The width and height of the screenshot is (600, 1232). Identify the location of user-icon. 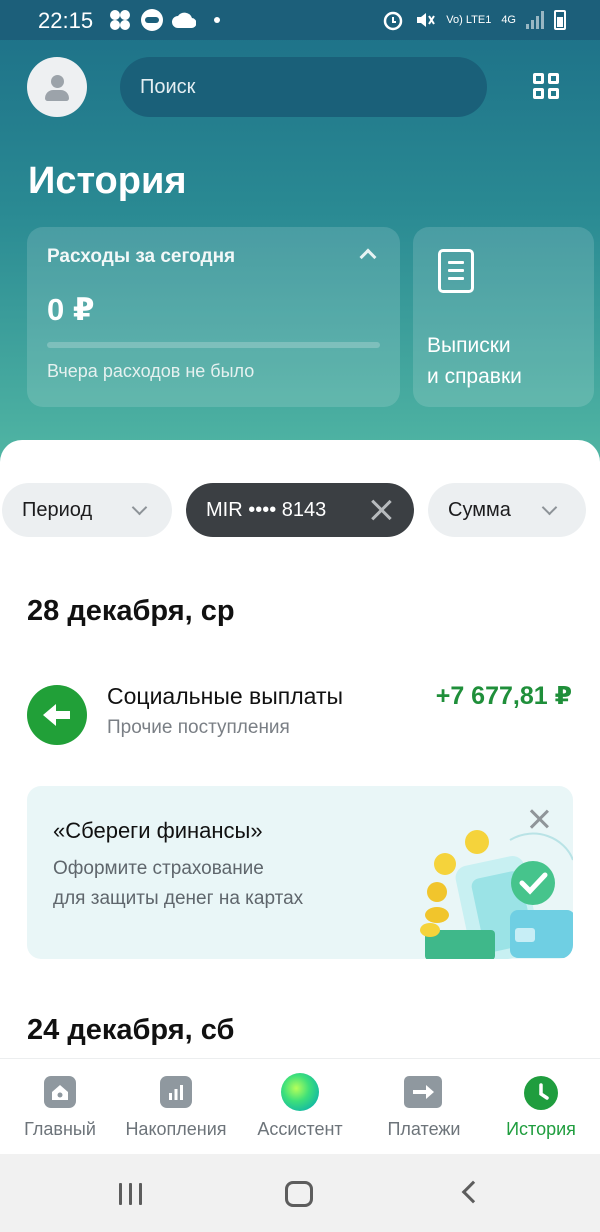
(57, 81).